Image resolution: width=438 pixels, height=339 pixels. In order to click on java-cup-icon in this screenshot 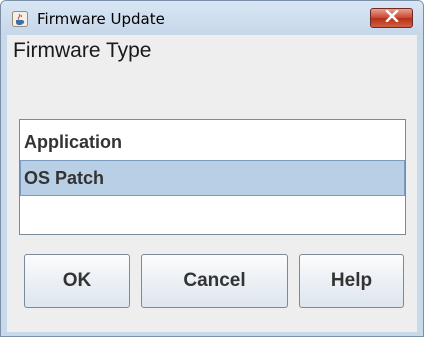, I will do `click(20, 19)`.